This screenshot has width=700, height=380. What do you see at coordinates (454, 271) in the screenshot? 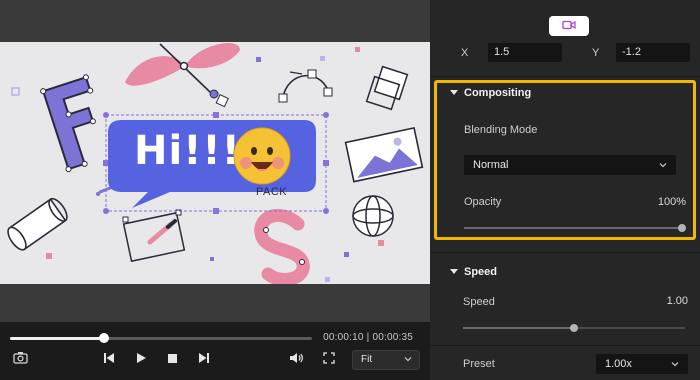
I see `disclosure-triangle-icon` at bounding box center [454, 271].